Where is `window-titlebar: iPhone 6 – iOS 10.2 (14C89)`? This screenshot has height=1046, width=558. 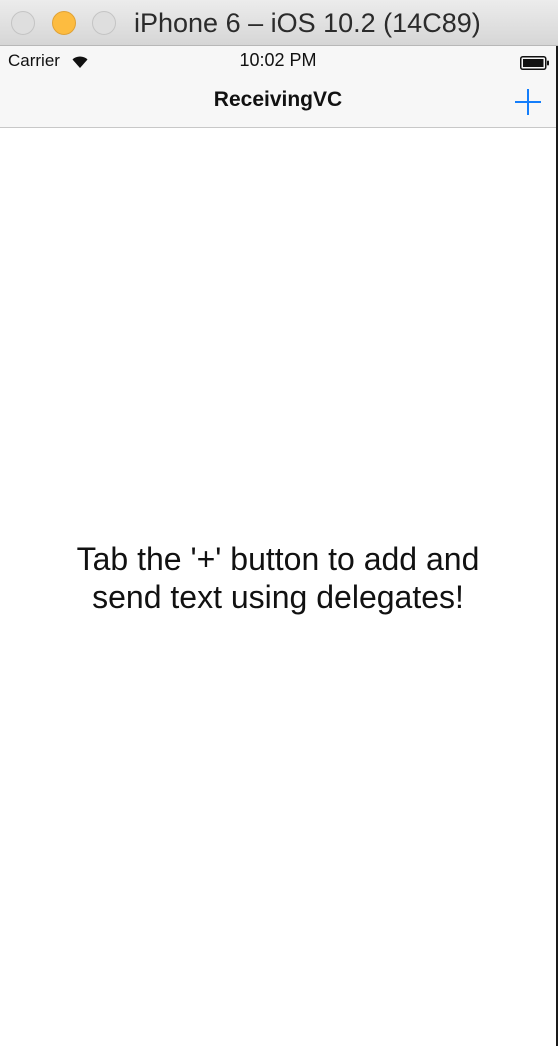
window-titlebar: iPhone 6 – iOS 10.2 (14C89) is located at coordinates (279, 23).